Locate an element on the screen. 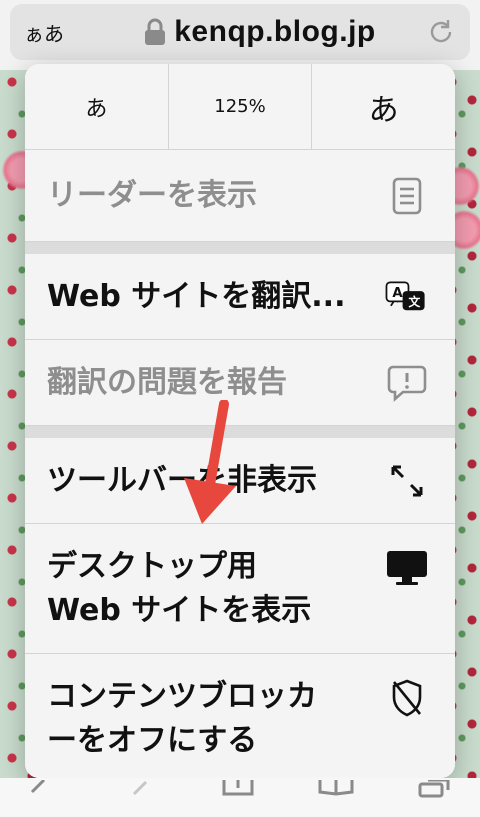 This screenshot has height=817, width=480. show-reader-item: リーダーを表示 is located at coordinates (240, 196).